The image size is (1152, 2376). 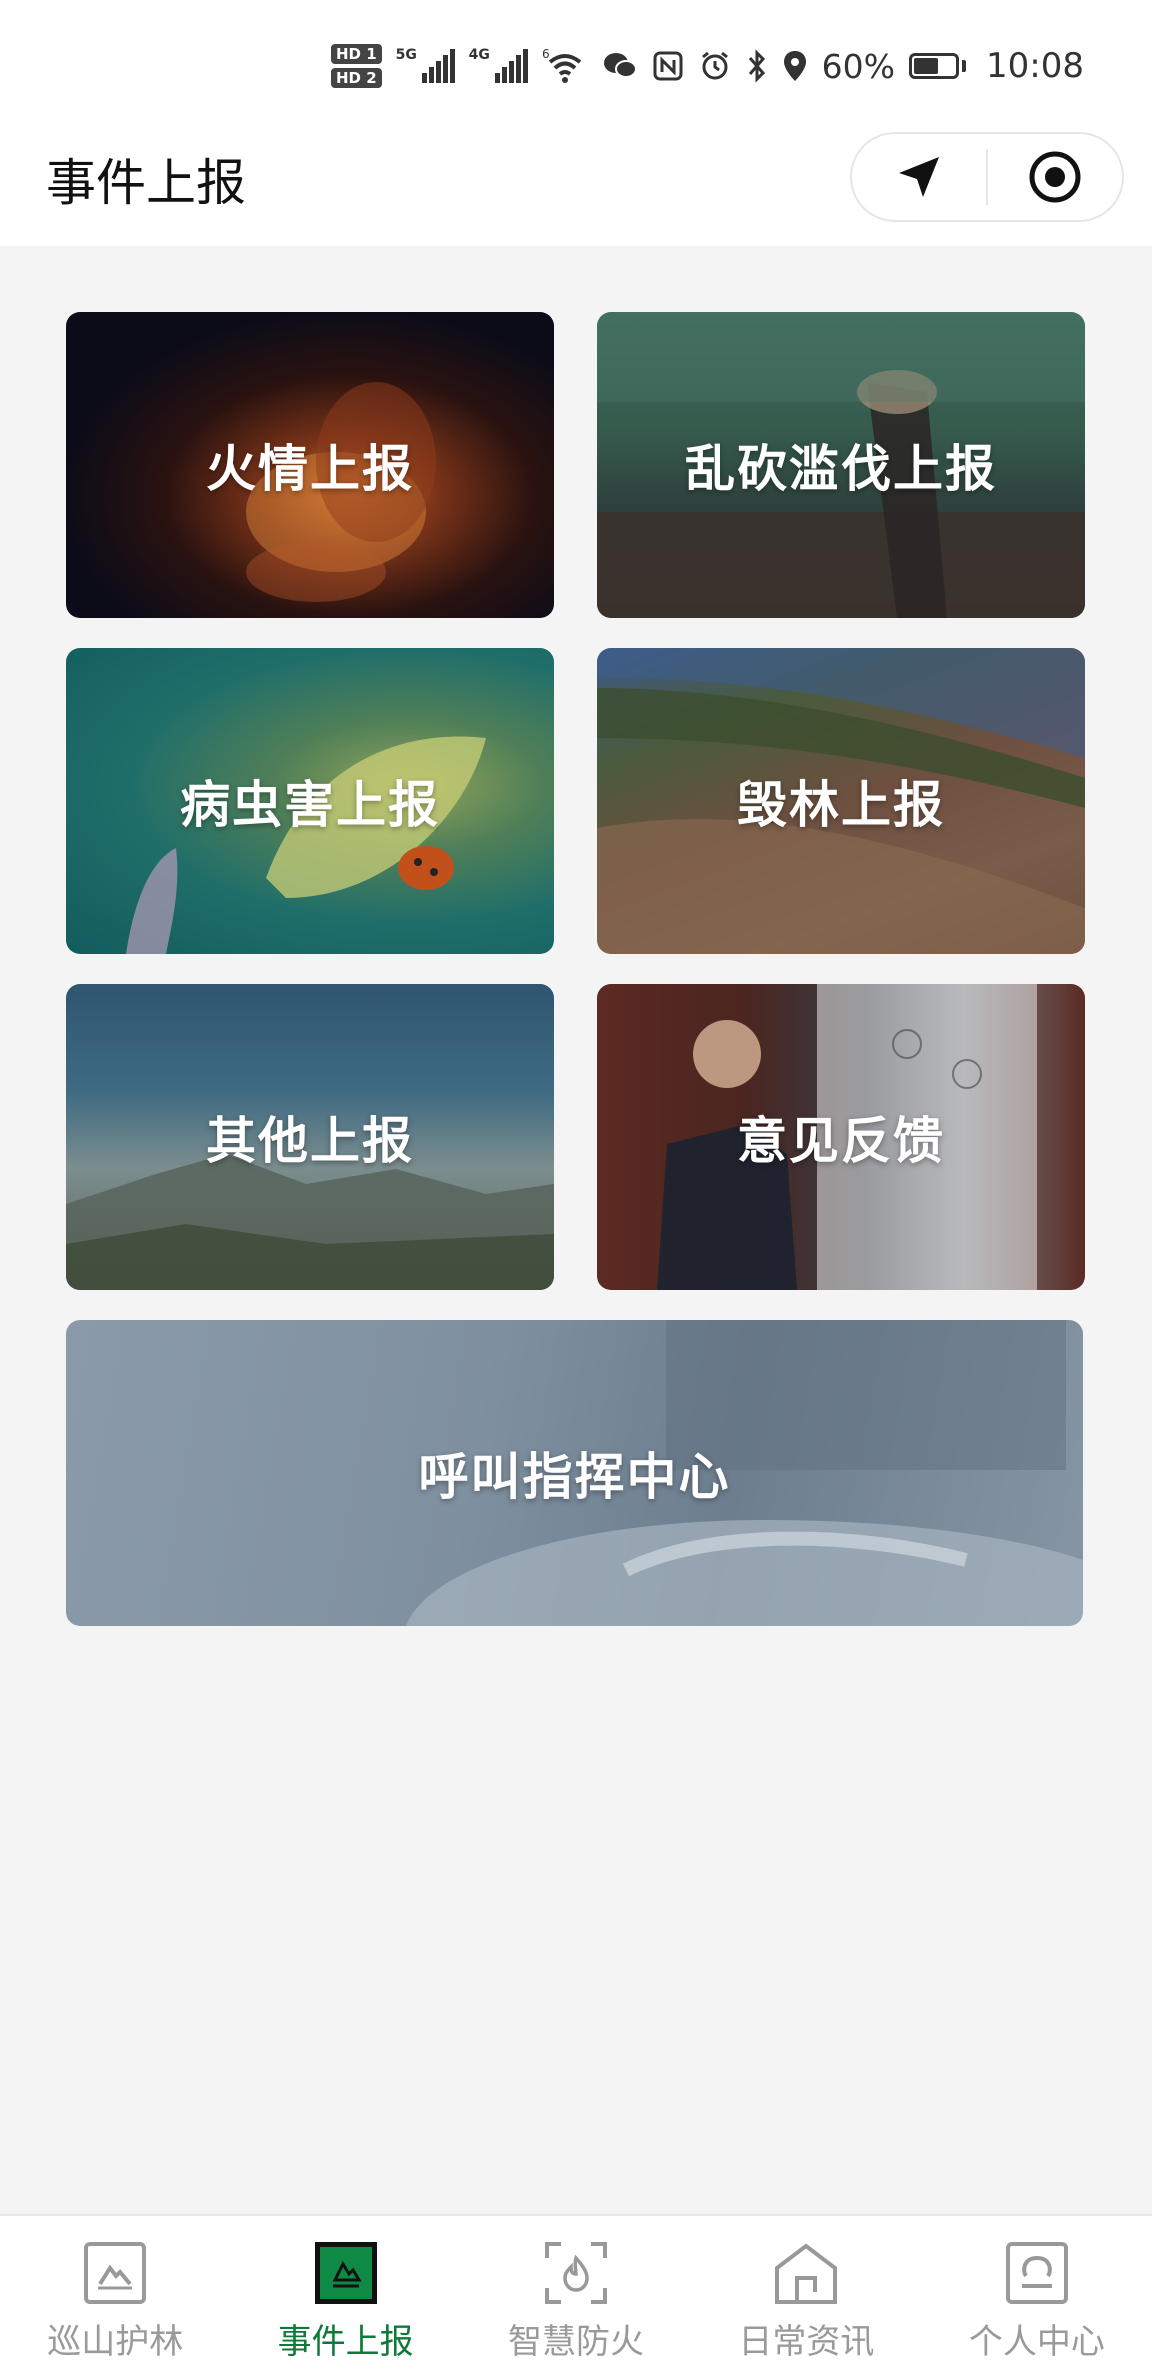 I want to click on battery-percent: 60%, so click(x=858, y=66).